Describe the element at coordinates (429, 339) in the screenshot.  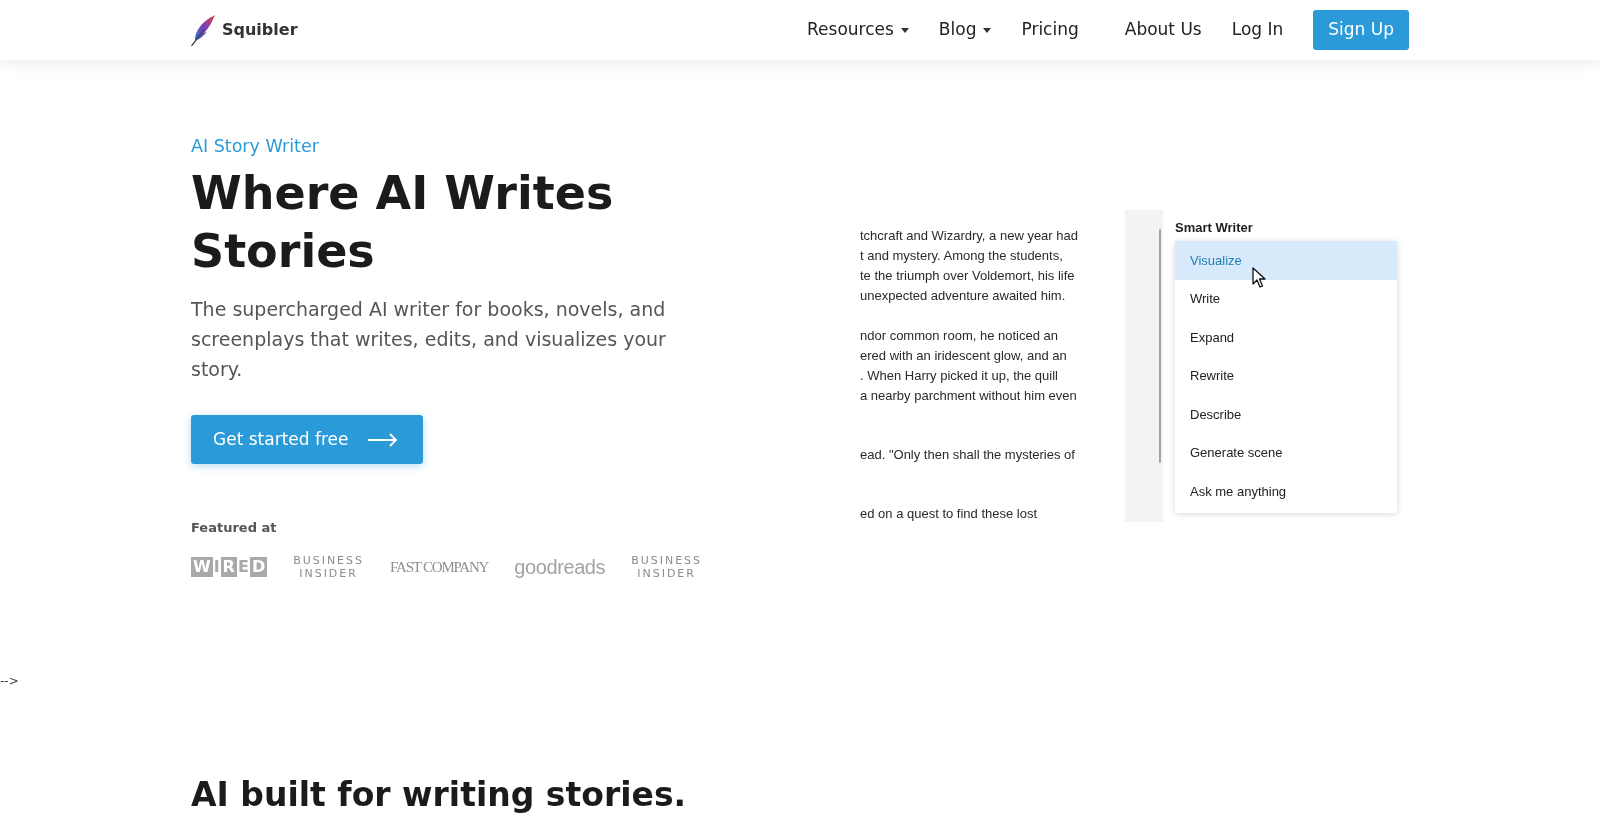
I see `hero-description: The supercharged AI writer for books, novels, and screenplays that writes, edits, and visualizes your story.` at that location.